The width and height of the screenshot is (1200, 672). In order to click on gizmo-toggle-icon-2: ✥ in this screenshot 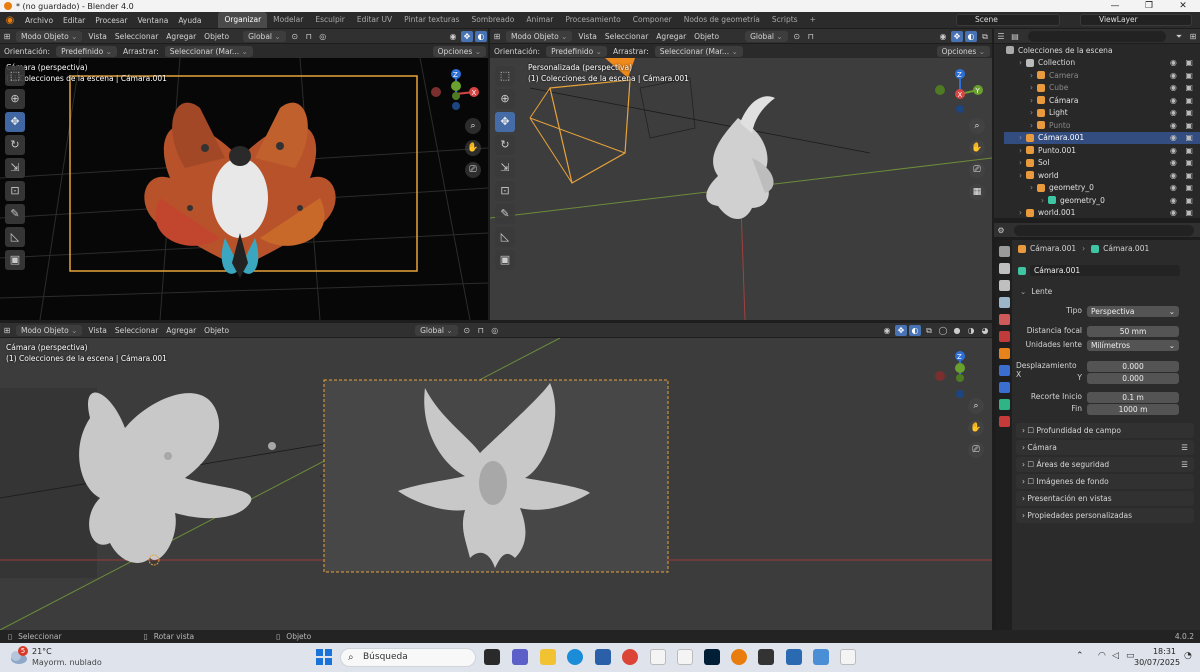, I will do `click(957, 36)`.